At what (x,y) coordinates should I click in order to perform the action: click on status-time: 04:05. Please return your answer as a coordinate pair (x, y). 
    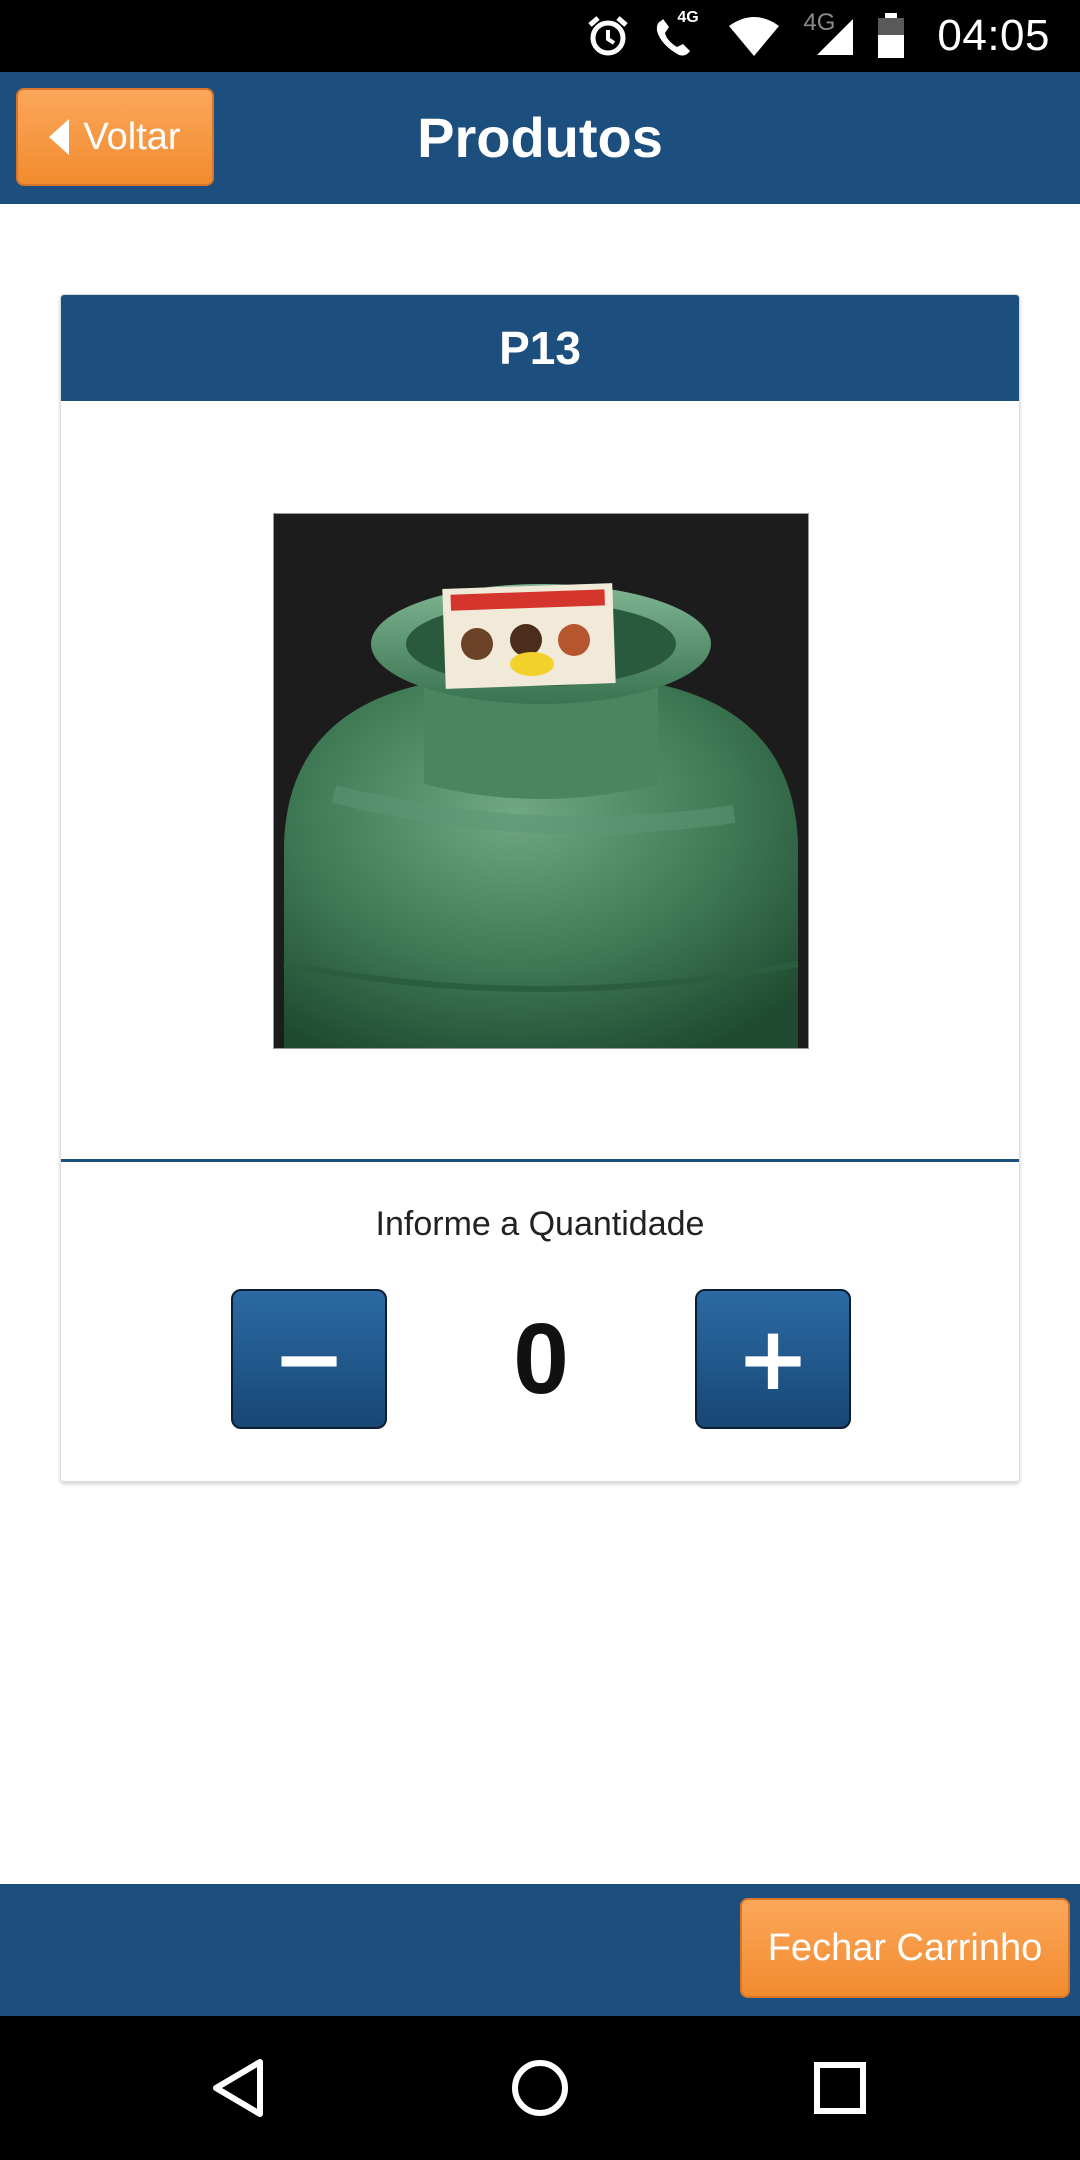
    Looking at the image, I should click on (993, 35).